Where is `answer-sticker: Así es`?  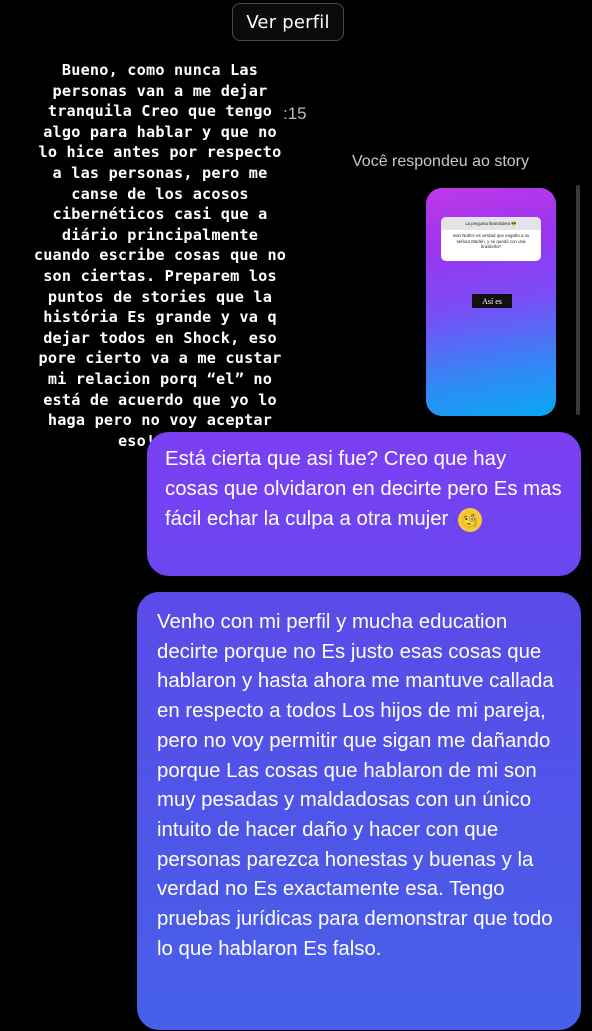 answer-sticker: Así es is located at coordinates (492, 301).